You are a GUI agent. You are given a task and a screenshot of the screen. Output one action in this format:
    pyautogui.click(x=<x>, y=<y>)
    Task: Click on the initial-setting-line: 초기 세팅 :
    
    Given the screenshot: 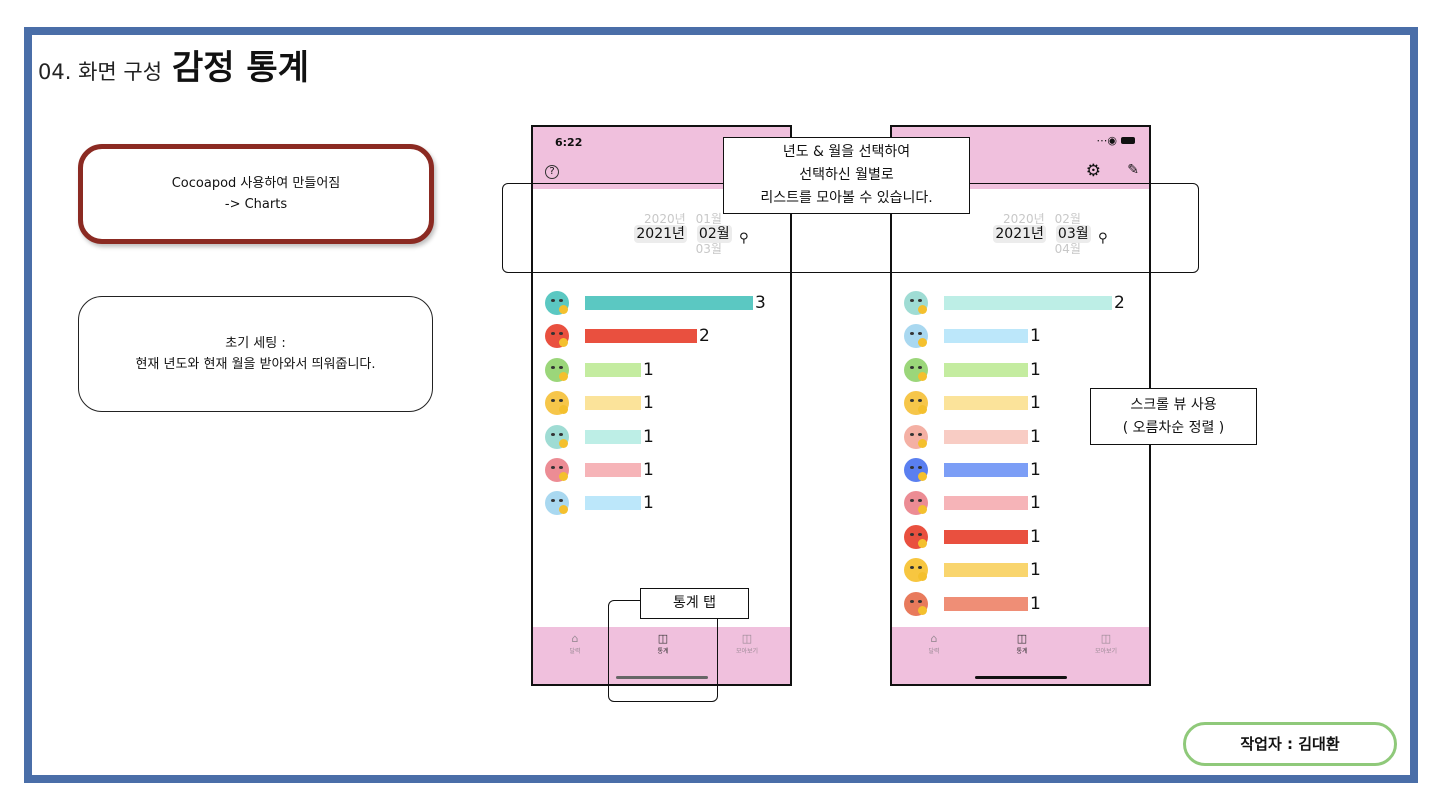 What is the action you would take?
    pyautogui.click(x=255, y=343)
    